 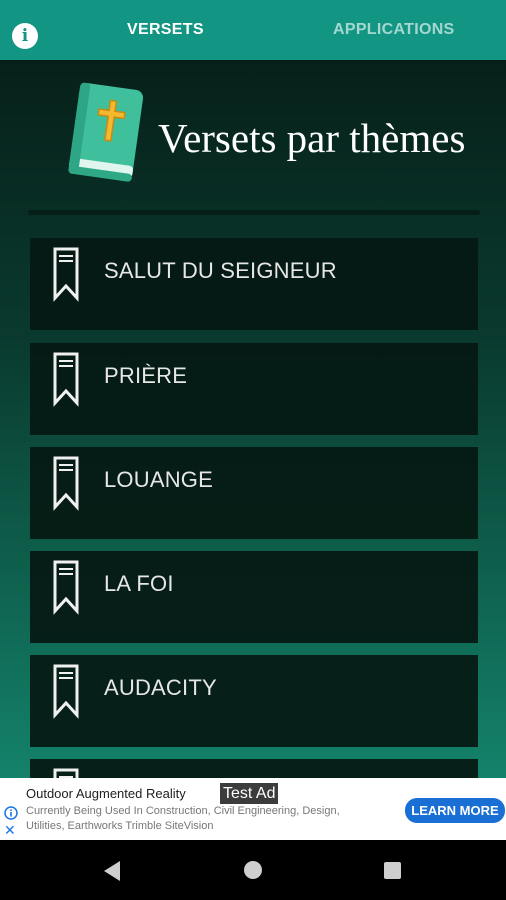 I want to click on theme-item-partial, so click(x=254, y=768).